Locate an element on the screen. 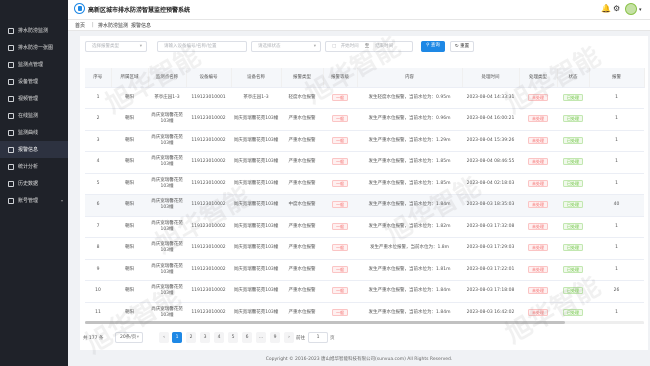 The image size is (650, 366). page-button: 1 is located at coordinates (177, 337).